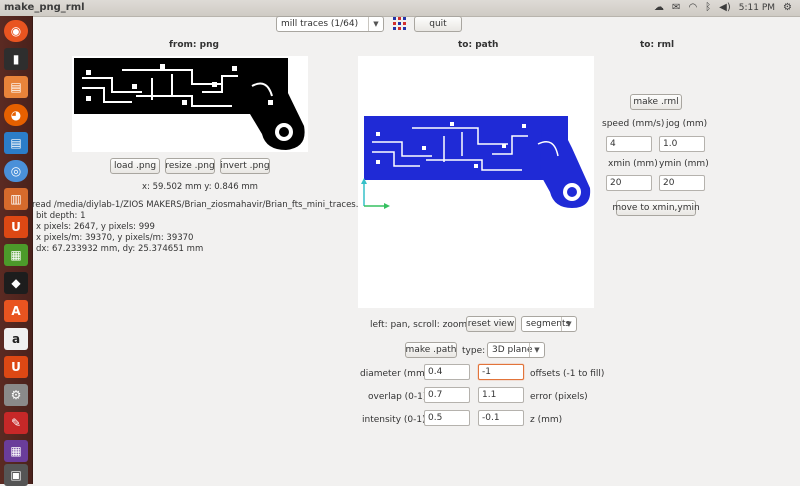 This screenshot has height=486, width=800. What do you see at coordinates (16, 311) in the screenshot?
I see `ubuntu-software-icon: A` at bounding box center [16, 311].